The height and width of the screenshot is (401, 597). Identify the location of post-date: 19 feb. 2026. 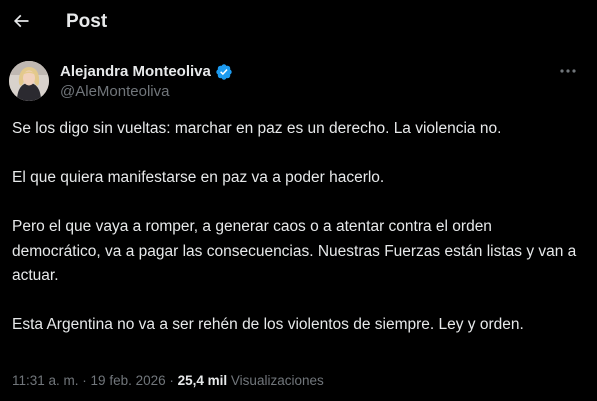
(128, 380).